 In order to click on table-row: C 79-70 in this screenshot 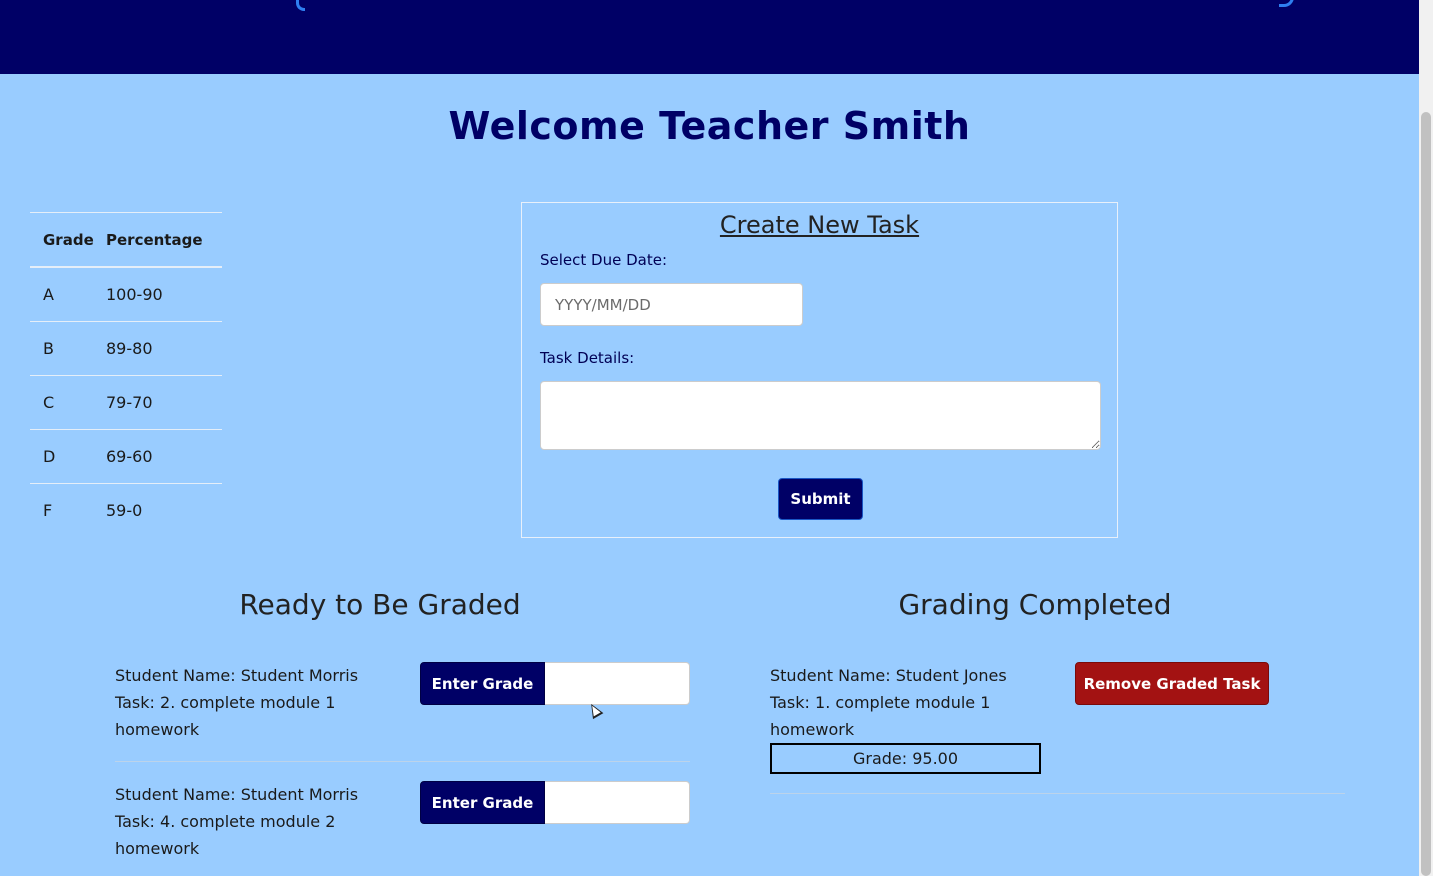, I will do `click(126, 402)`.